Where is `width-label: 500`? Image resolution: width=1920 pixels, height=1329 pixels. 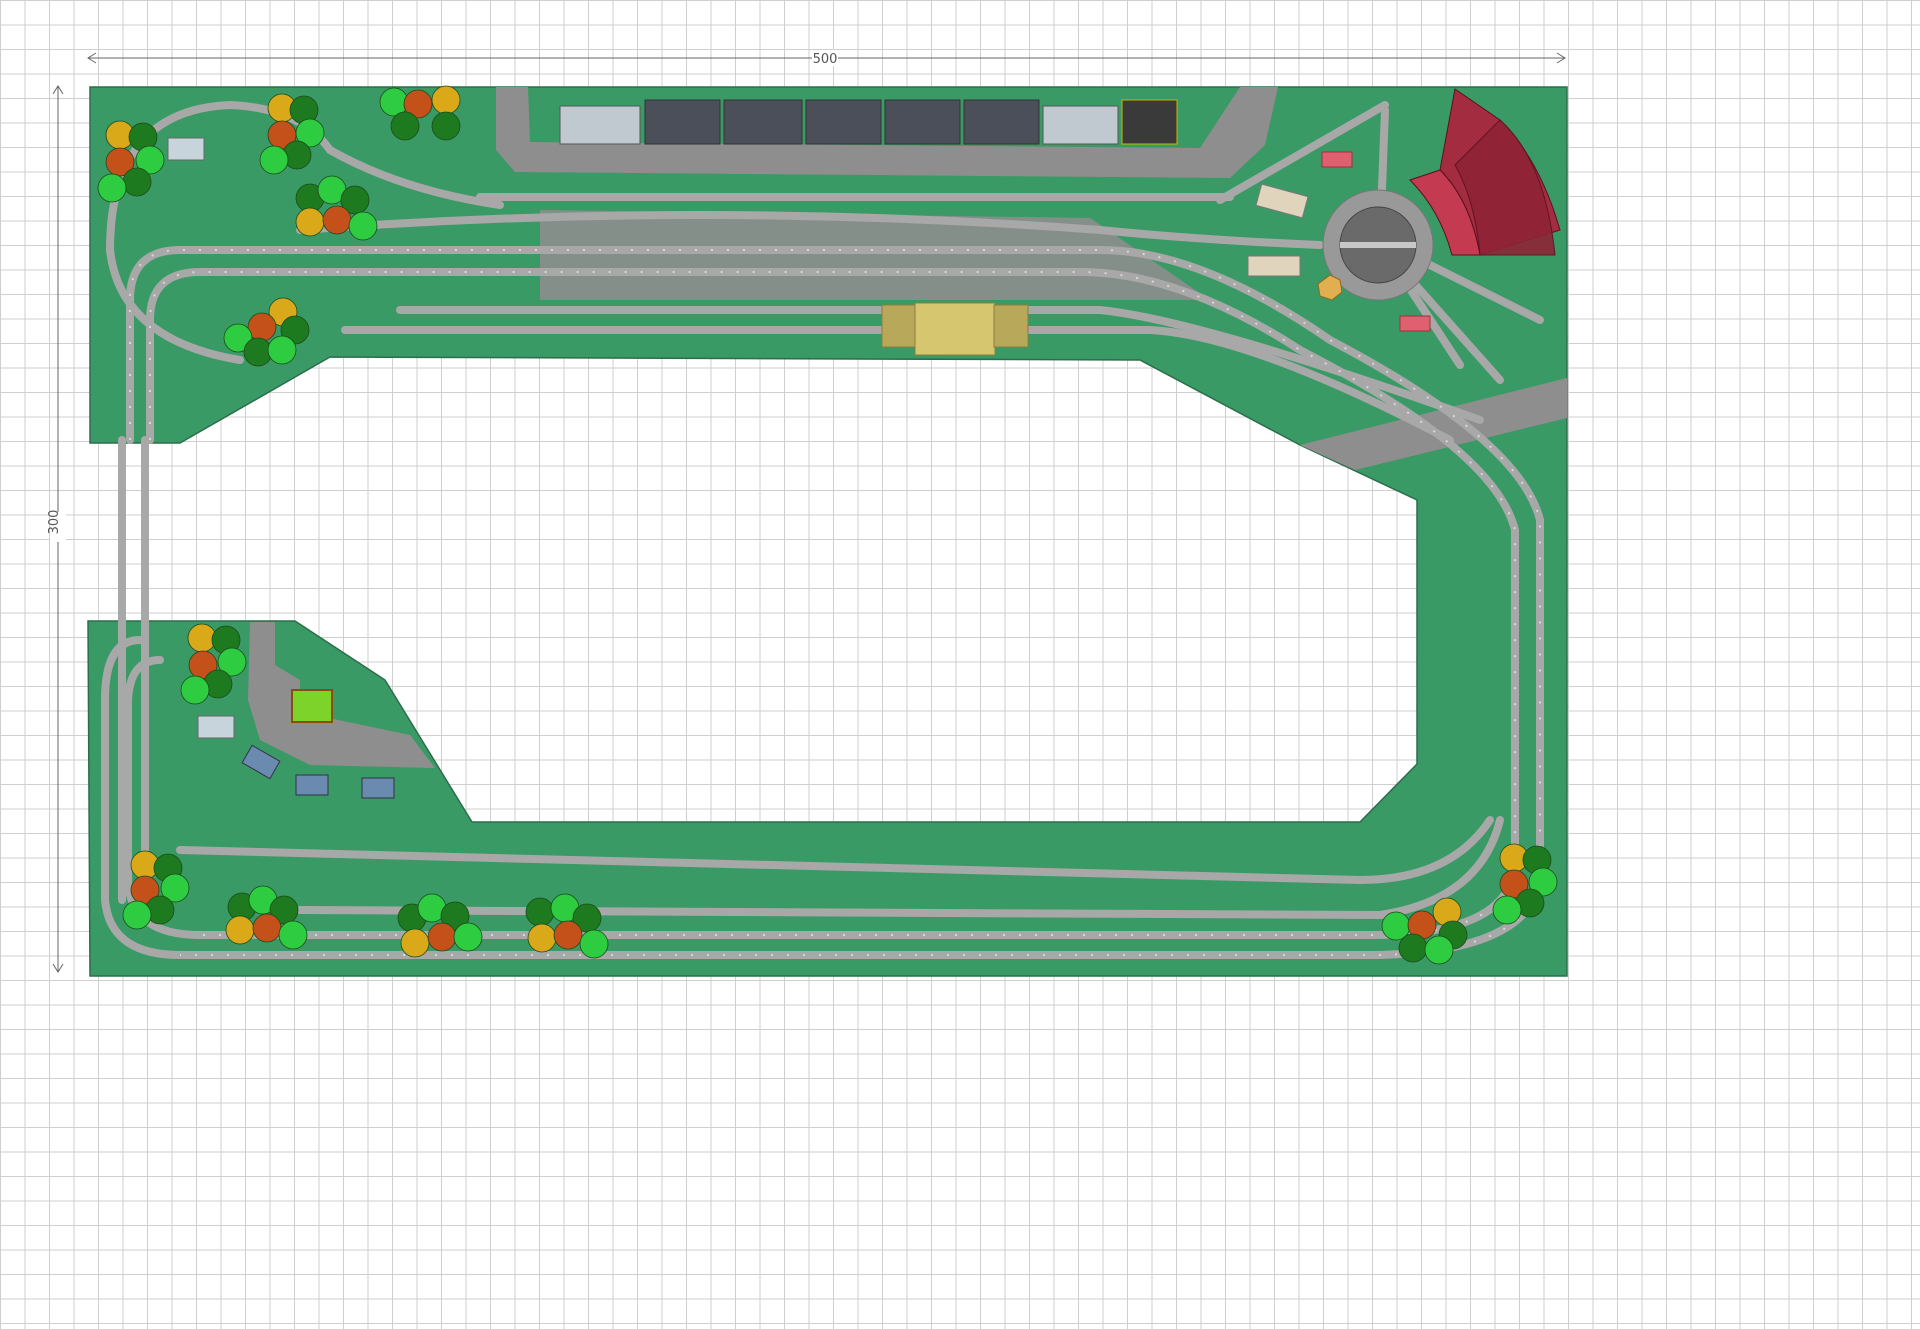
width-label: 500 is located at coordinates (825, 59).